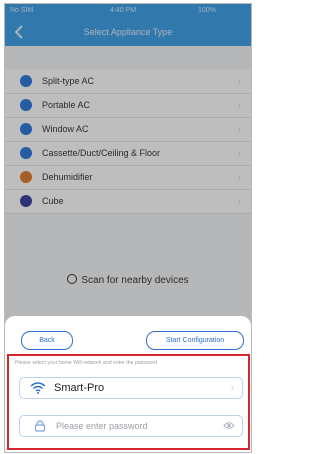 The width and height of the screenshot is (320, 454). What do you see at coordinates (79, 388) in the screenshot?
I see `wifi-network-name: Smart-Pro` at bounding box center [79, 388].